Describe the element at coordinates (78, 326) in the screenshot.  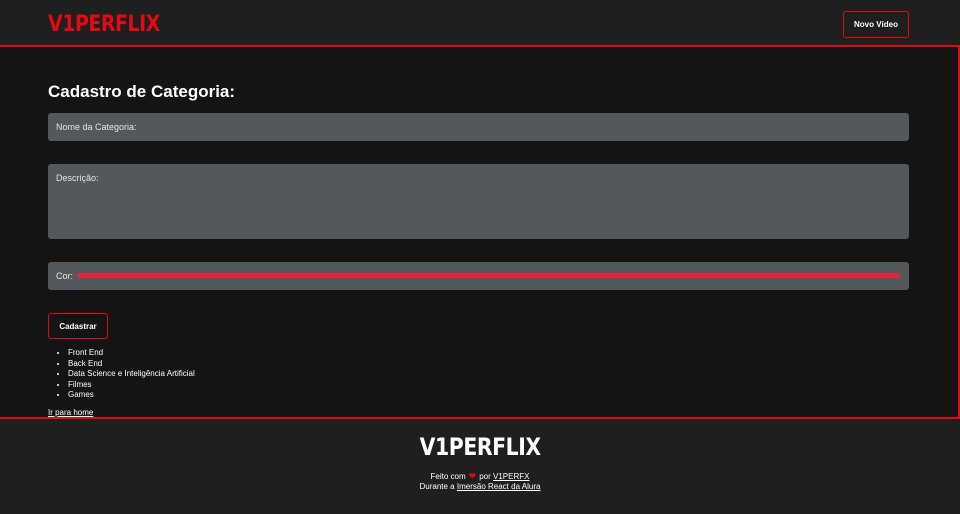
I see `submit-button: Cadastrar` at that location.